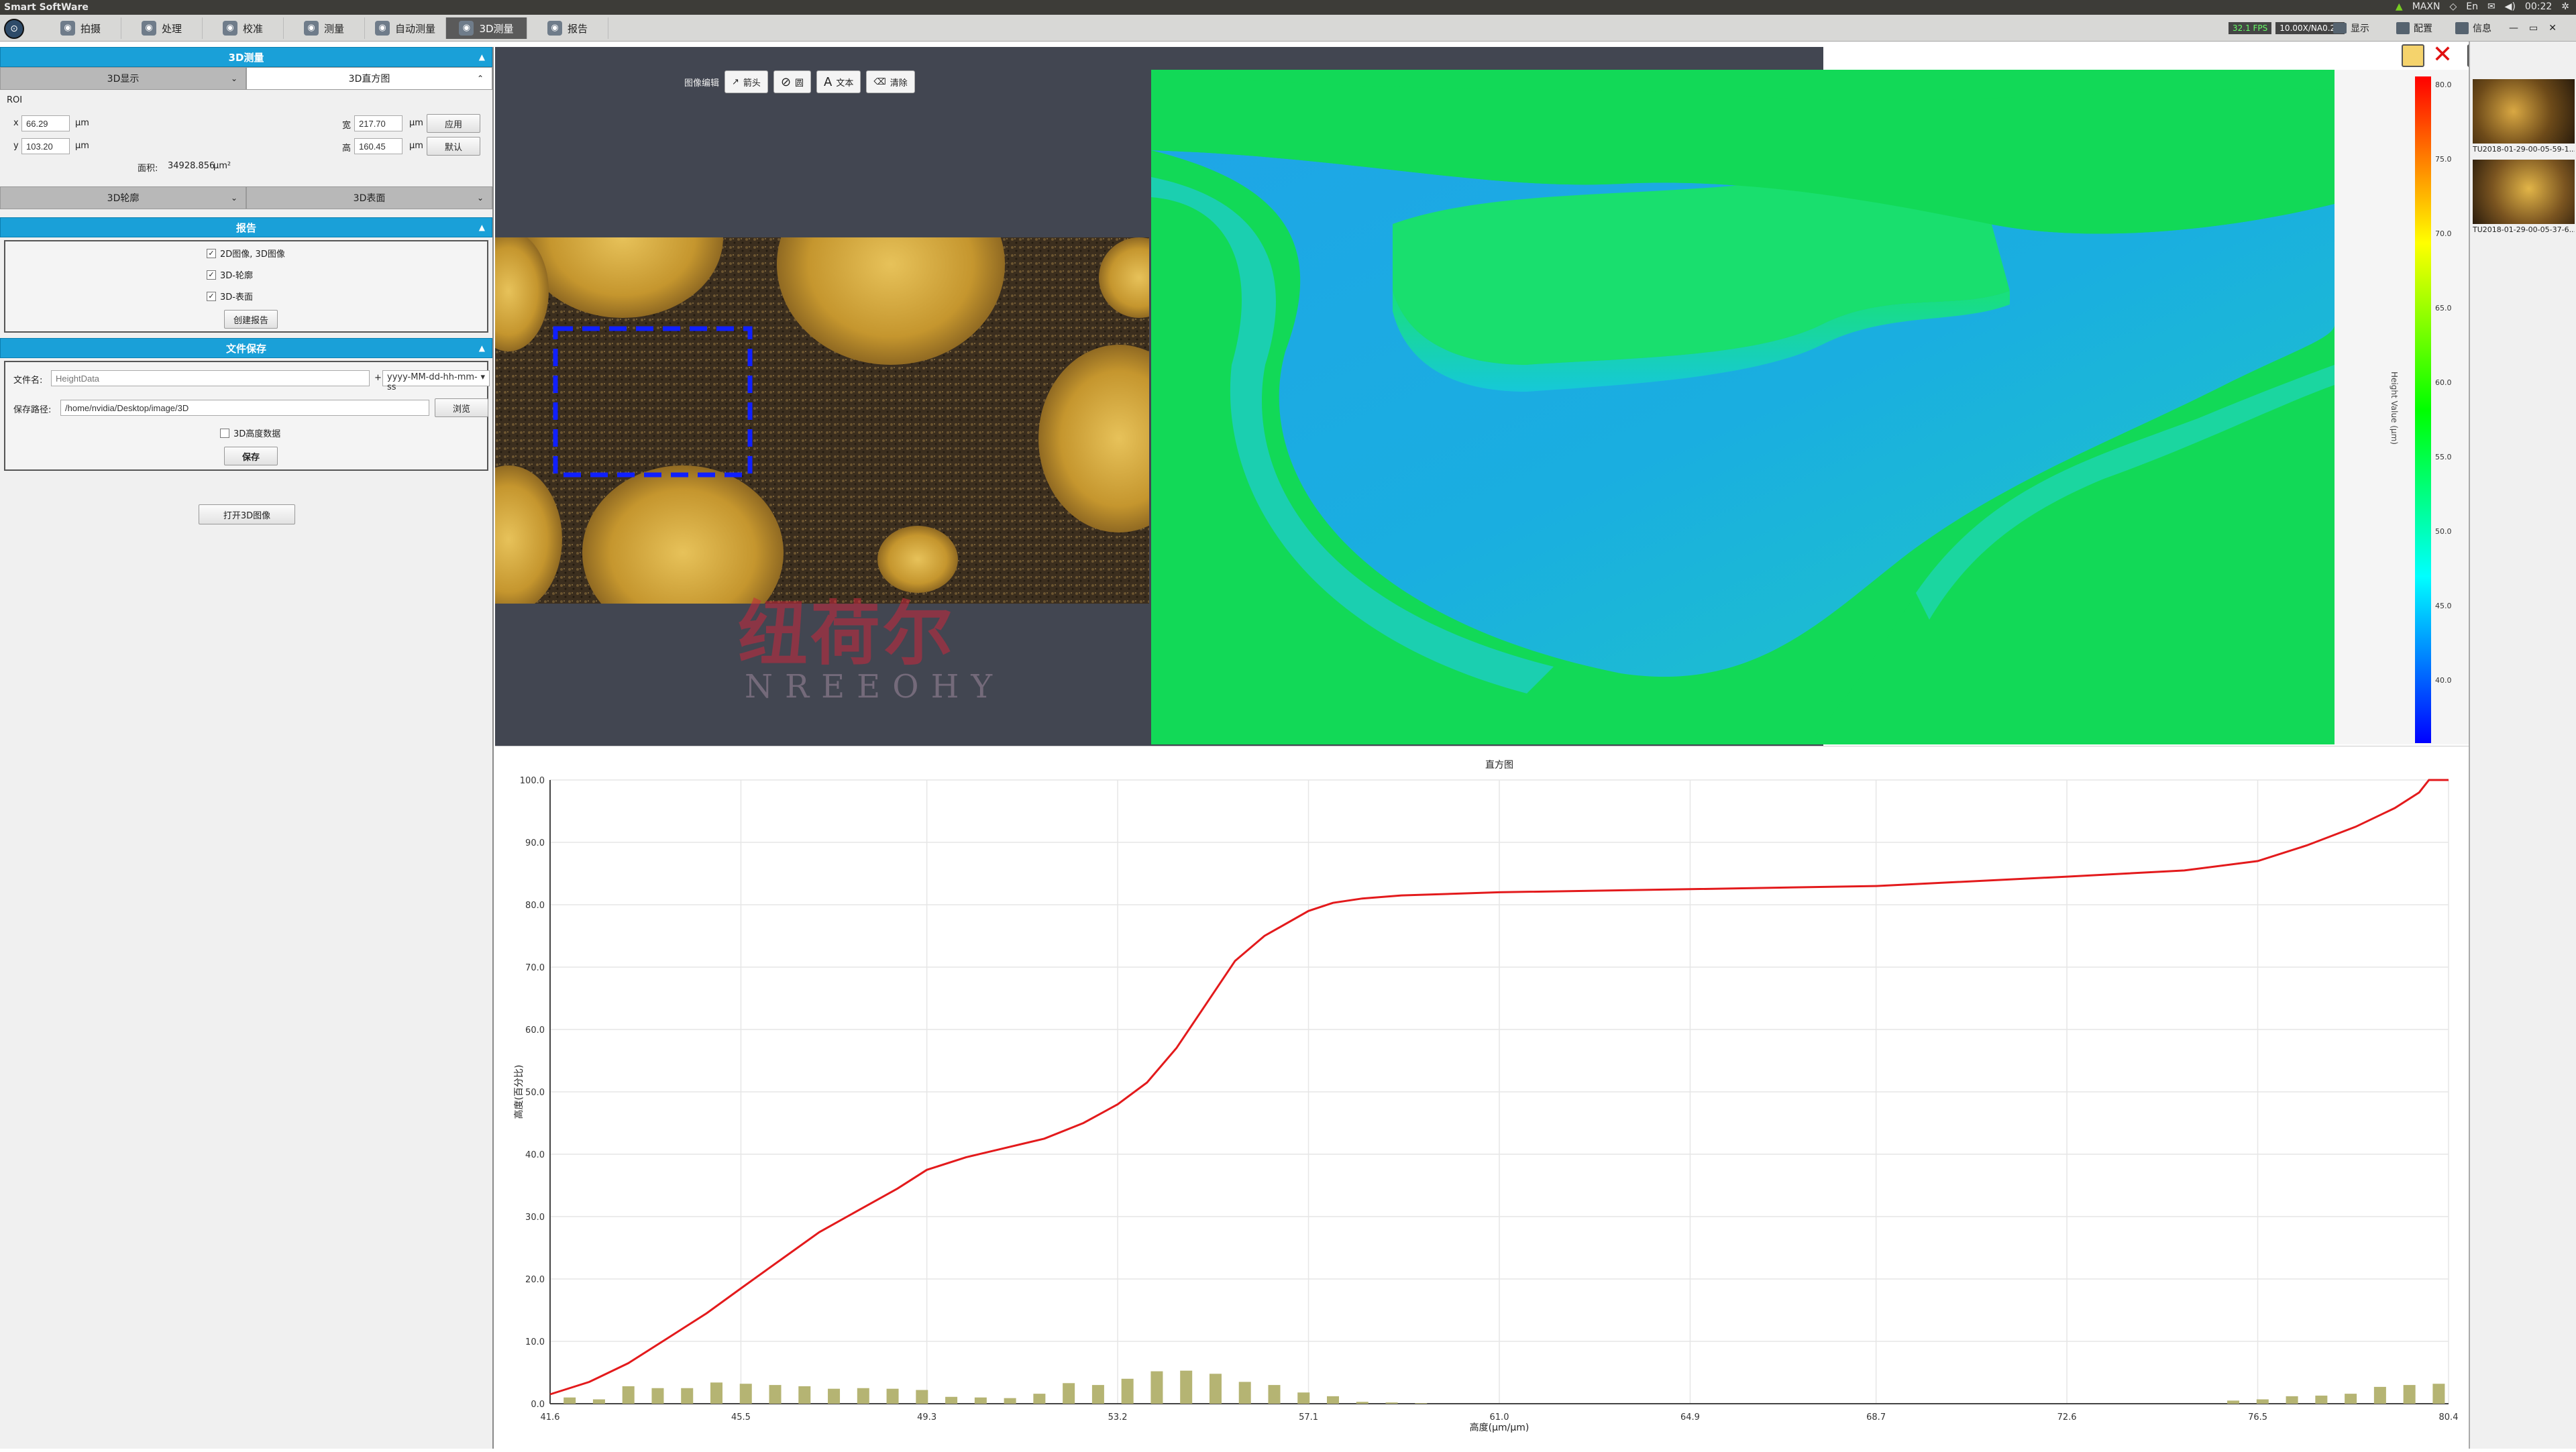 Image resolution: width=2576 pixels, height=1452 pixels. Describe the element at coordinates (45, 146) in the screenshot. I see `roi-y-input` at that location.